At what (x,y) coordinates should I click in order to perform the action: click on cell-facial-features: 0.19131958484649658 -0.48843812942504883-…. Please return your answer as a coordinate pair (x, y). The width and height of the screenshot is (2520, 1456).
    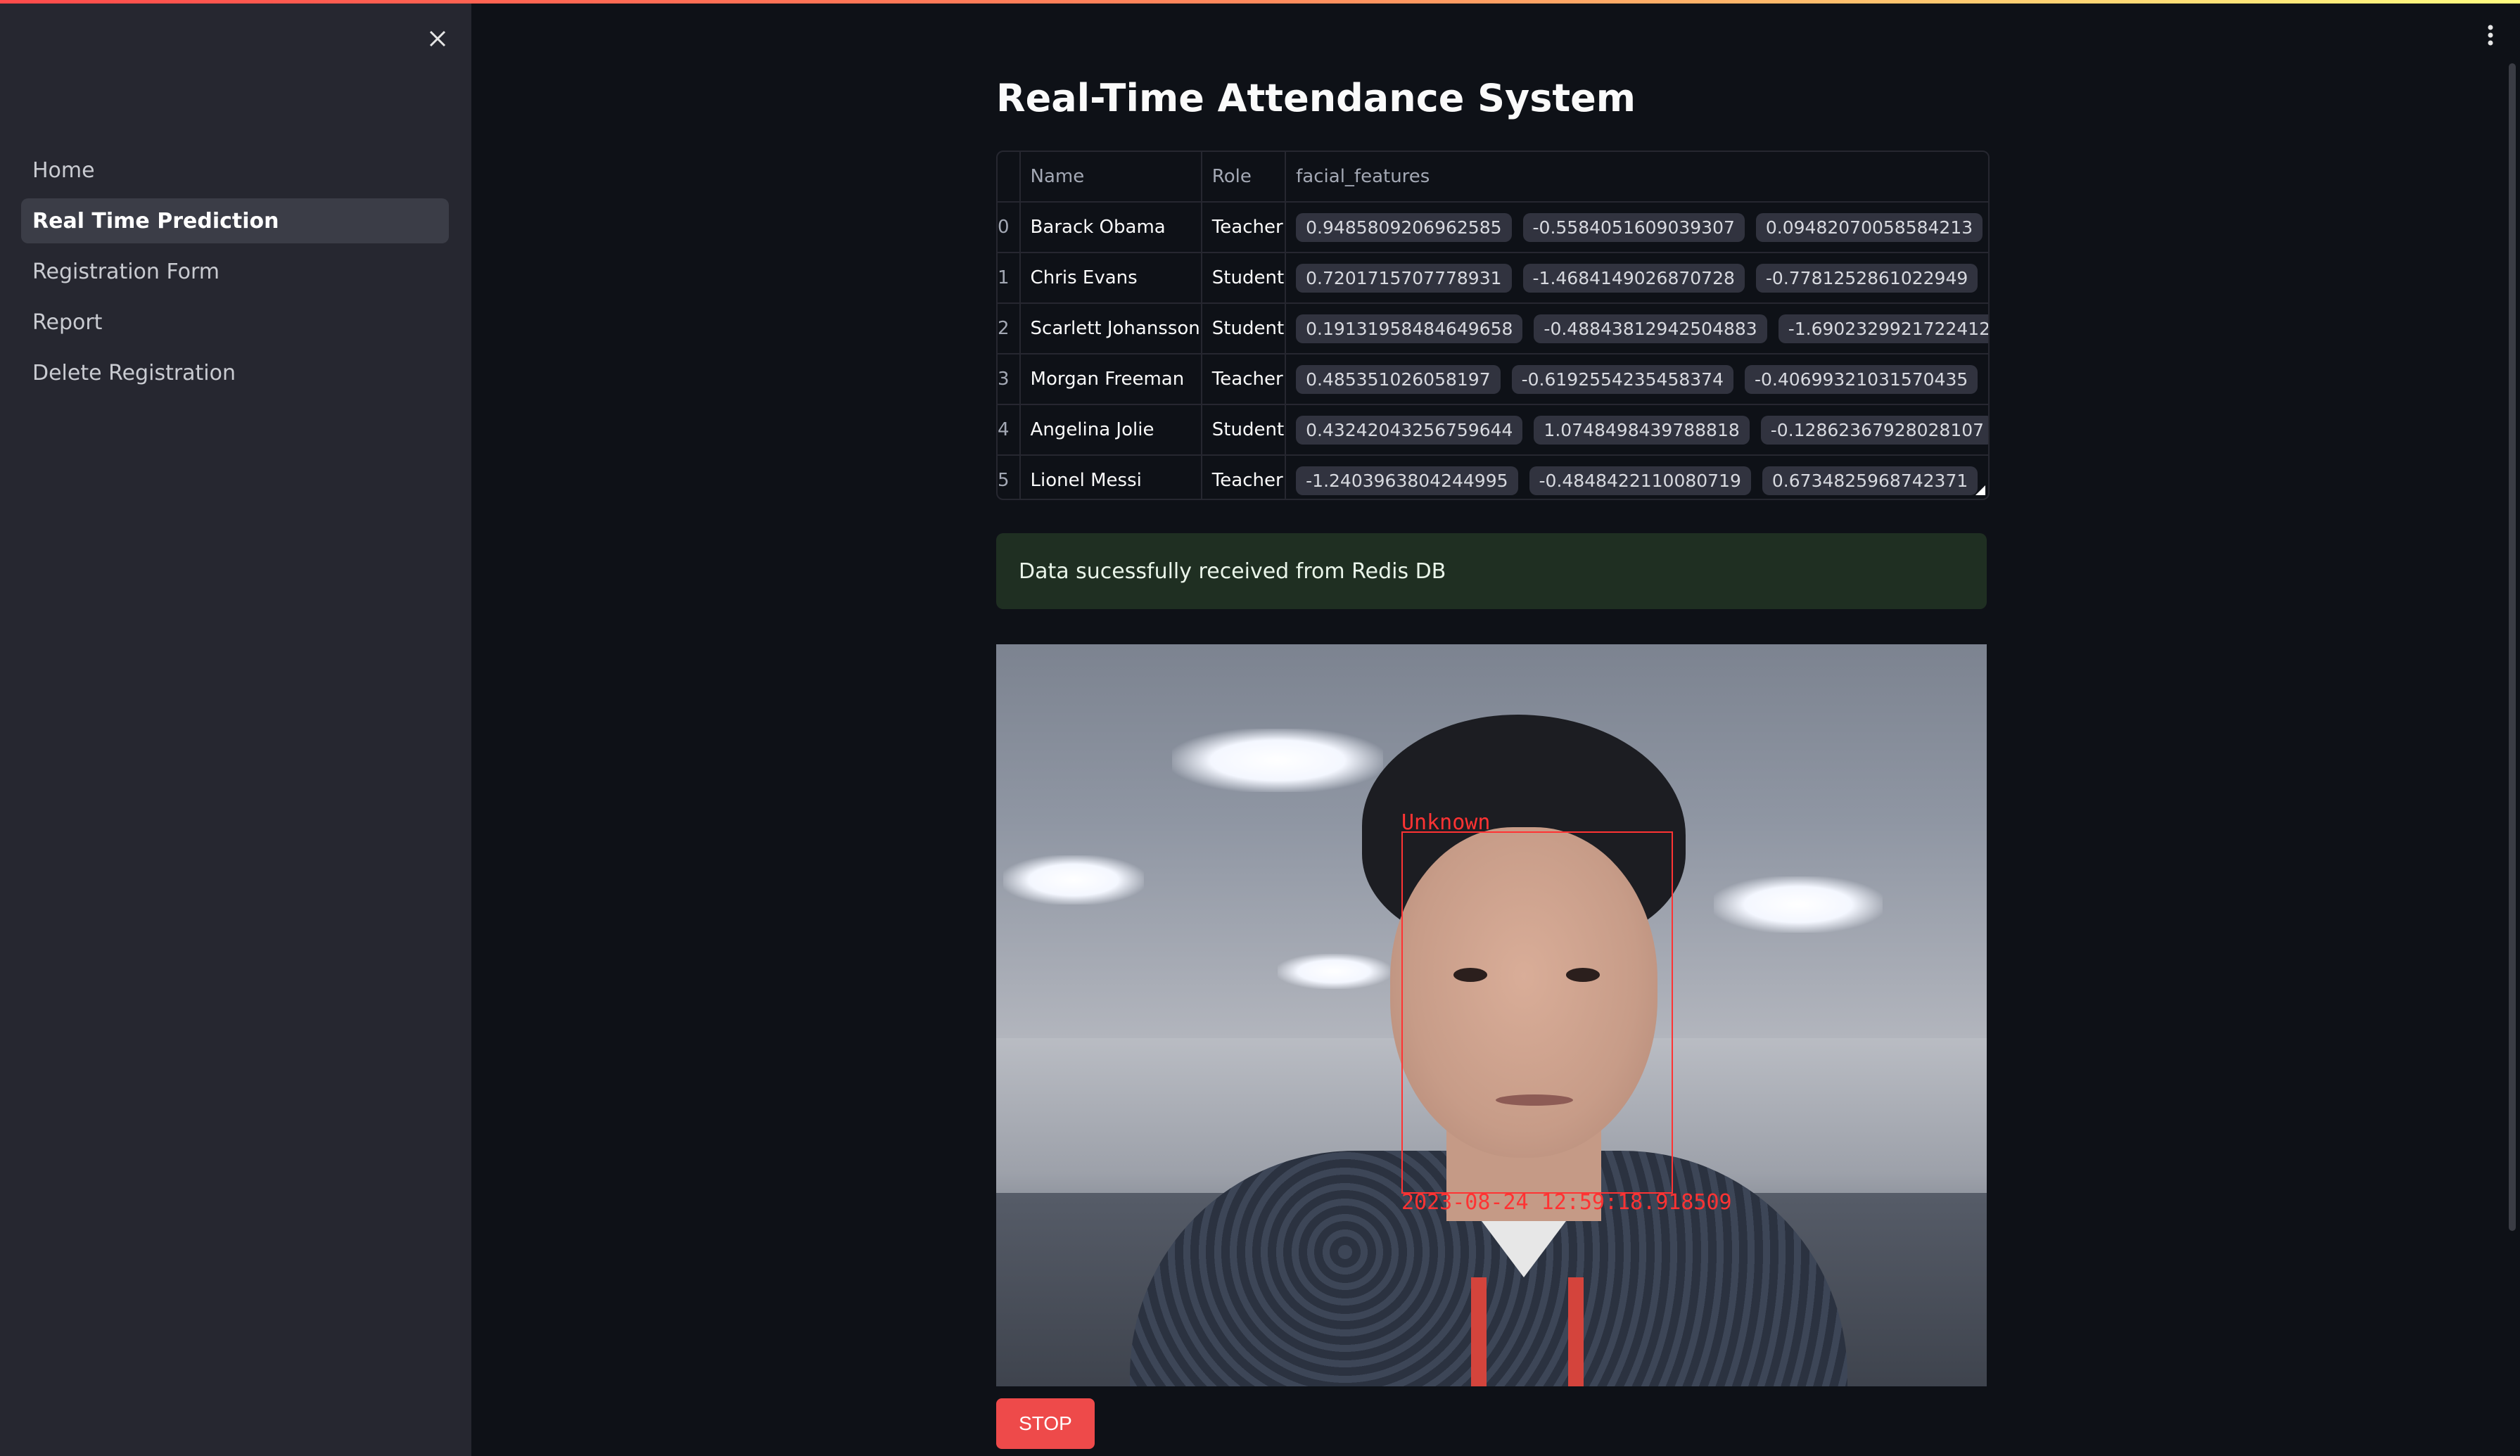
    Looking at the image, I should click on (1637, 329).